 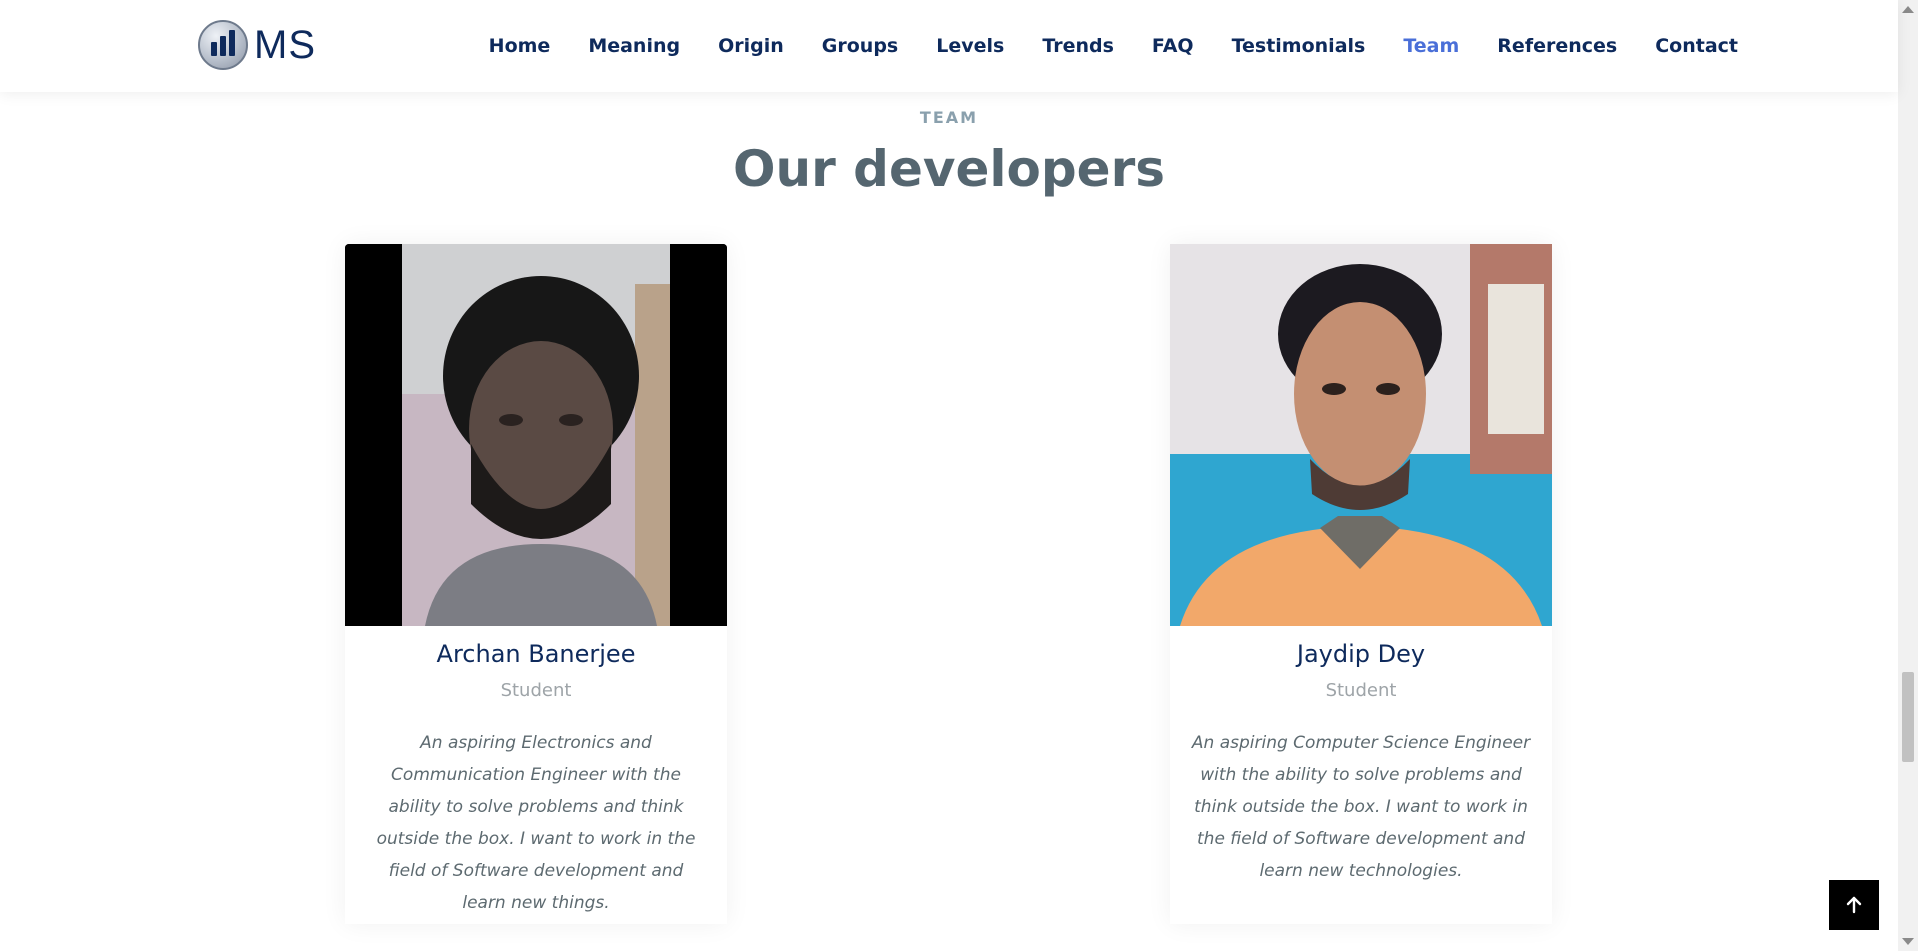 I want to click on member-name: Archan Banerjee, so click(x=536, y=654).